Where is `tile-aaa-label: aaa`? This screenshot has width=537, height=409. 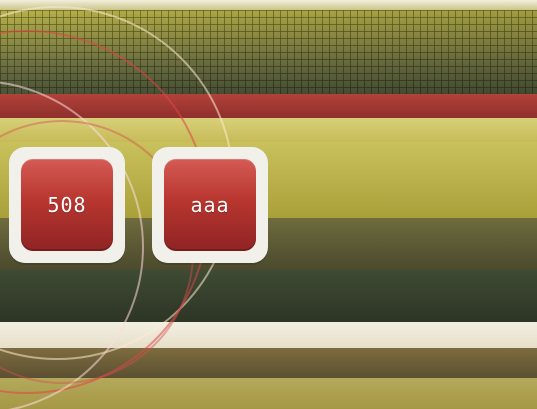
tile-aaa-label: aaa is located at coordinates (210, 205).